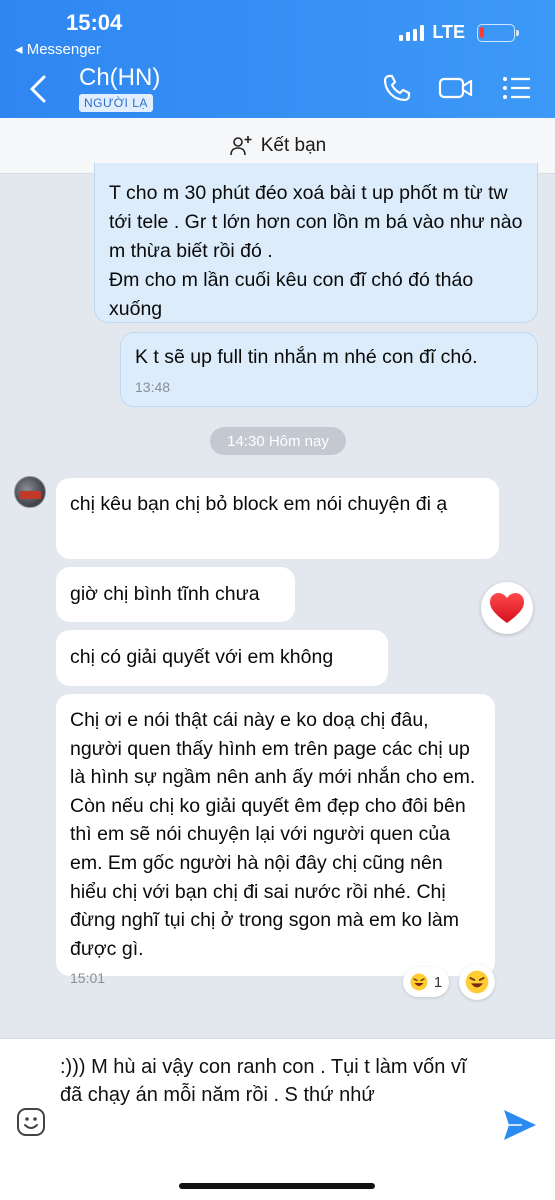  I want to click on network-label: LTE, so click(448, 32).